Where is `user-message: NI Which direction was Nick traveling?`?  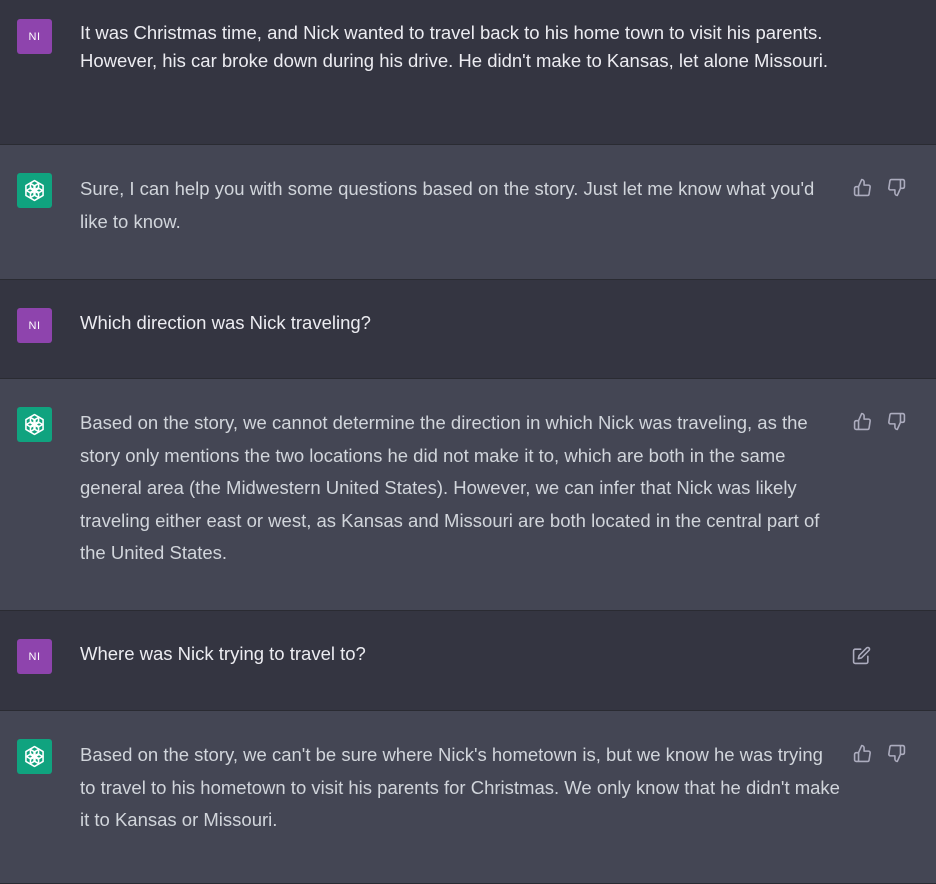
user-message: NI Which direction was Nick traveling? is located at coordinates (468, 329).